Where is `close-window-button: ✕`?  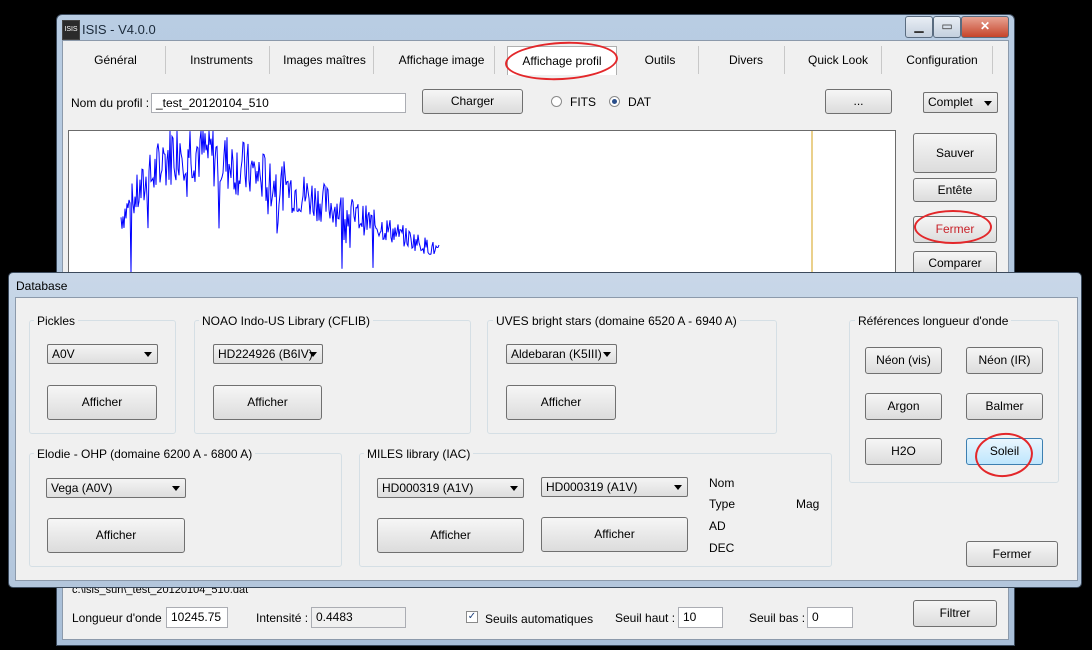
close-window-button: ✕ is located at coordinates (985, 27).